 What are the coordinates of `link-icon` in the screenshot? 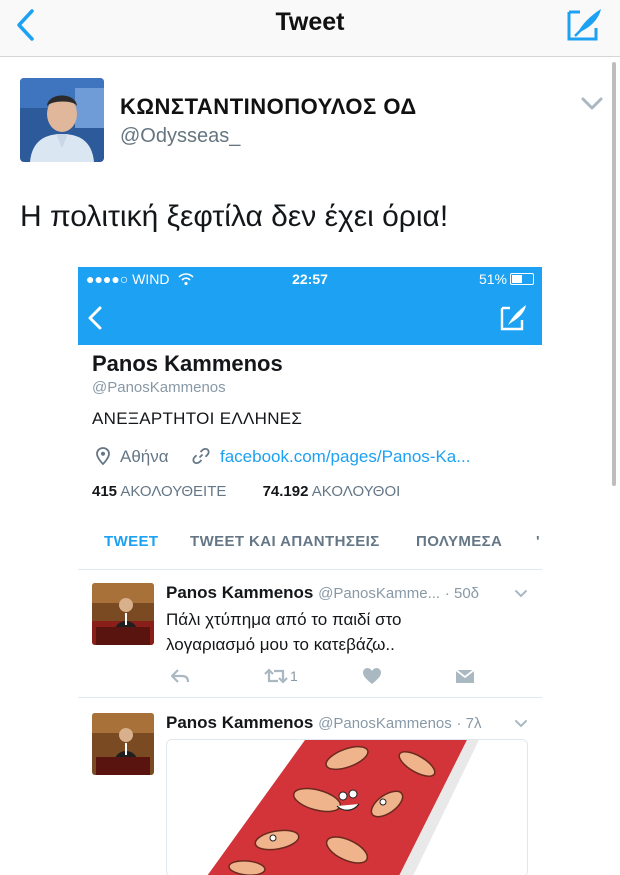 It's located at (201, 456).